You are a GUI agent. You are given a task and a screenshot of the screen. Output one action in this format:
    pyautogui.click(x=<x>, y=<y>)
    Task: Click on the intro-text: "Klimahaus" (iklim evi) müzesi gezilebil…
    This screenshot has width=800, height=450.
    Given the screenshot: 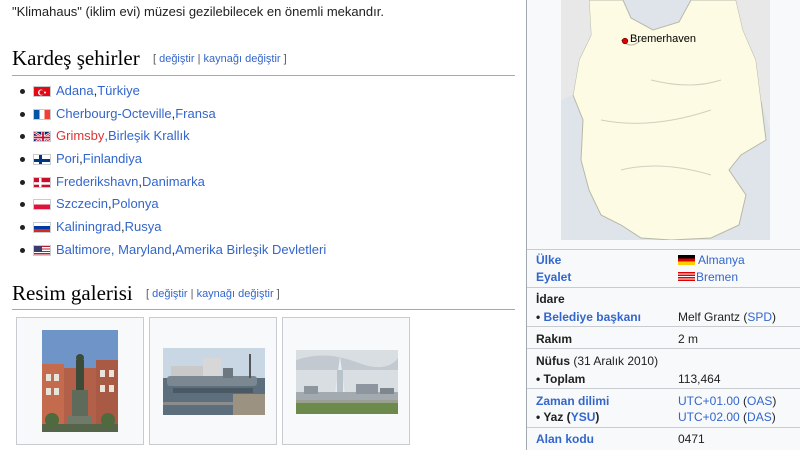 What is the action you would take?
    pyautogui.click(x=198, y=11)
    